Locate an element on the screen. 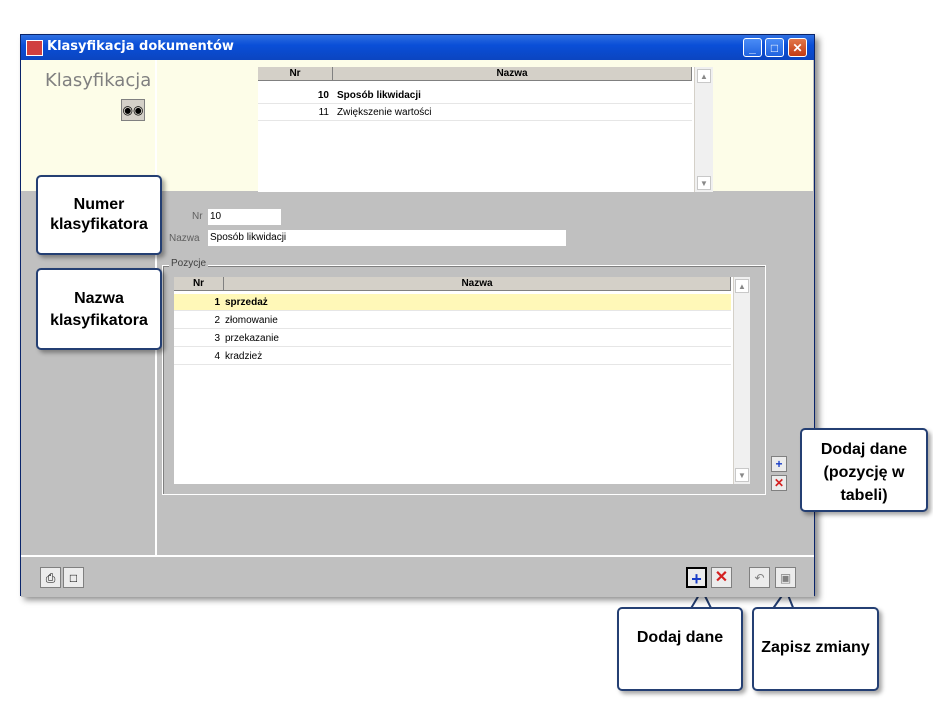  title-bar: Klasyfikacja dokumentów _ □ ✕ is located at coordinates (417, 47).